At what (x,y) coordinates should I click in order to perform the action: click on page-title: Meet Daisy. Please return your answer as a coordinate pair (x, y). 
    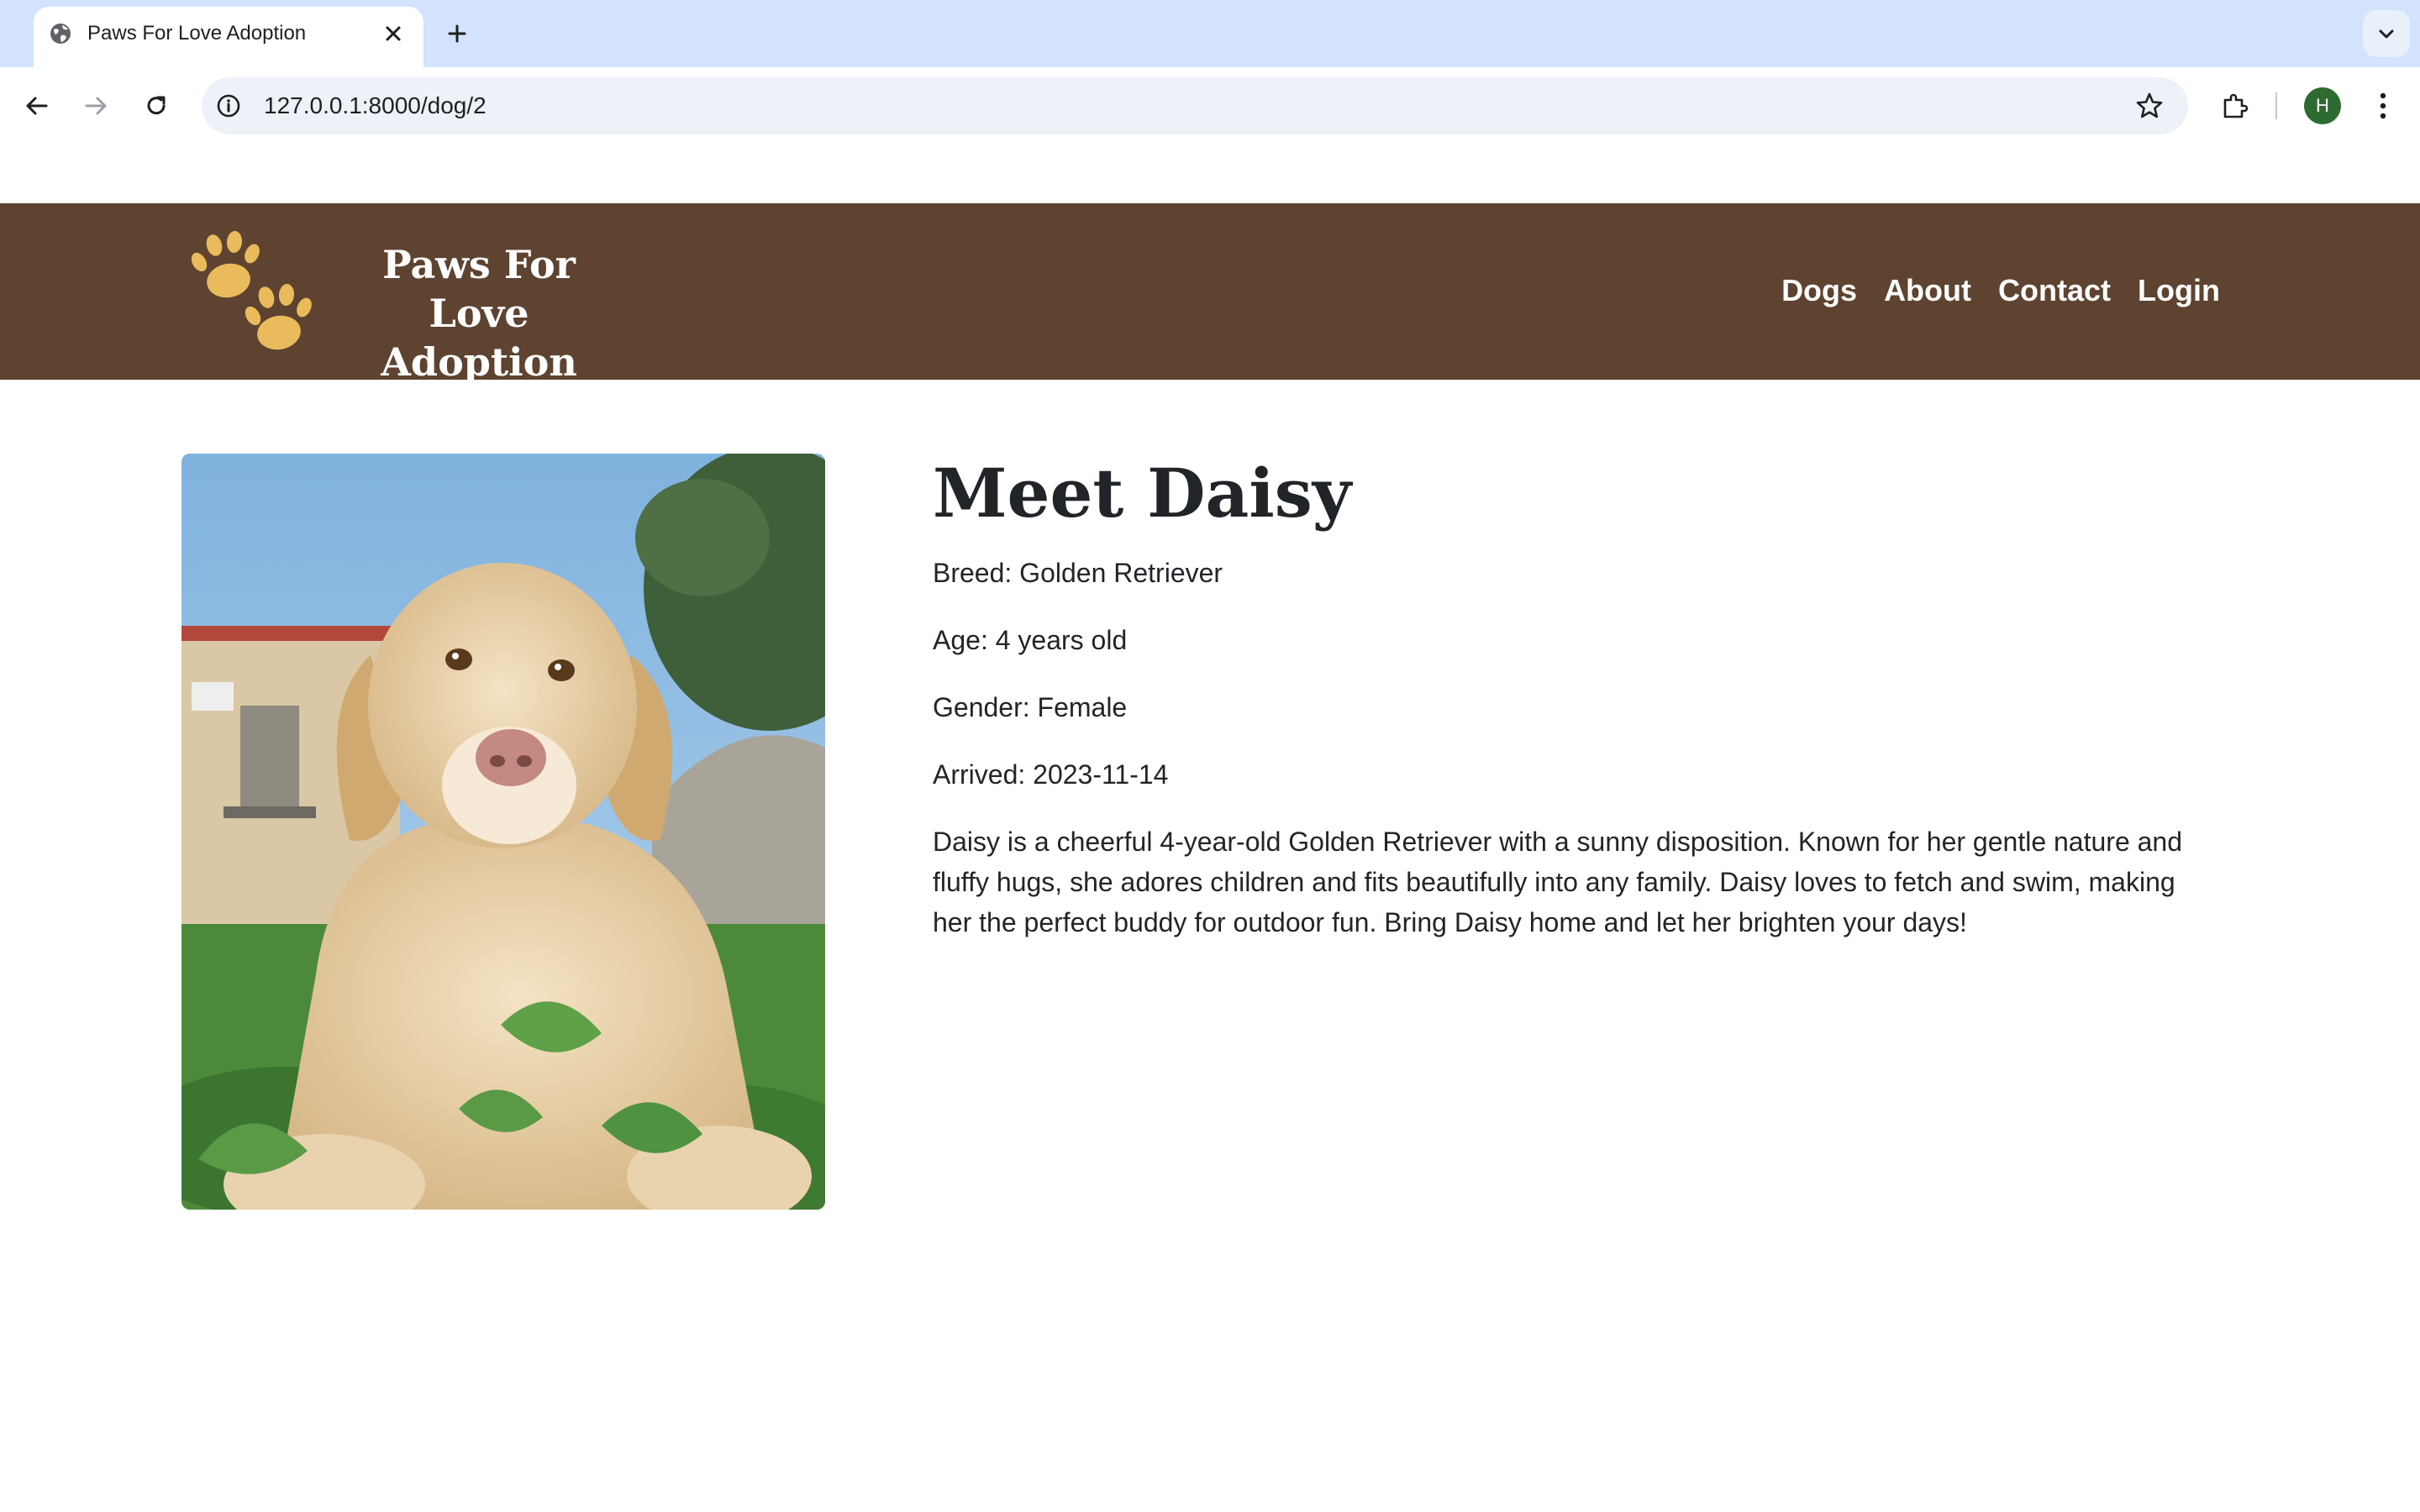
    Looking at the image, I should click on (1142, 493).